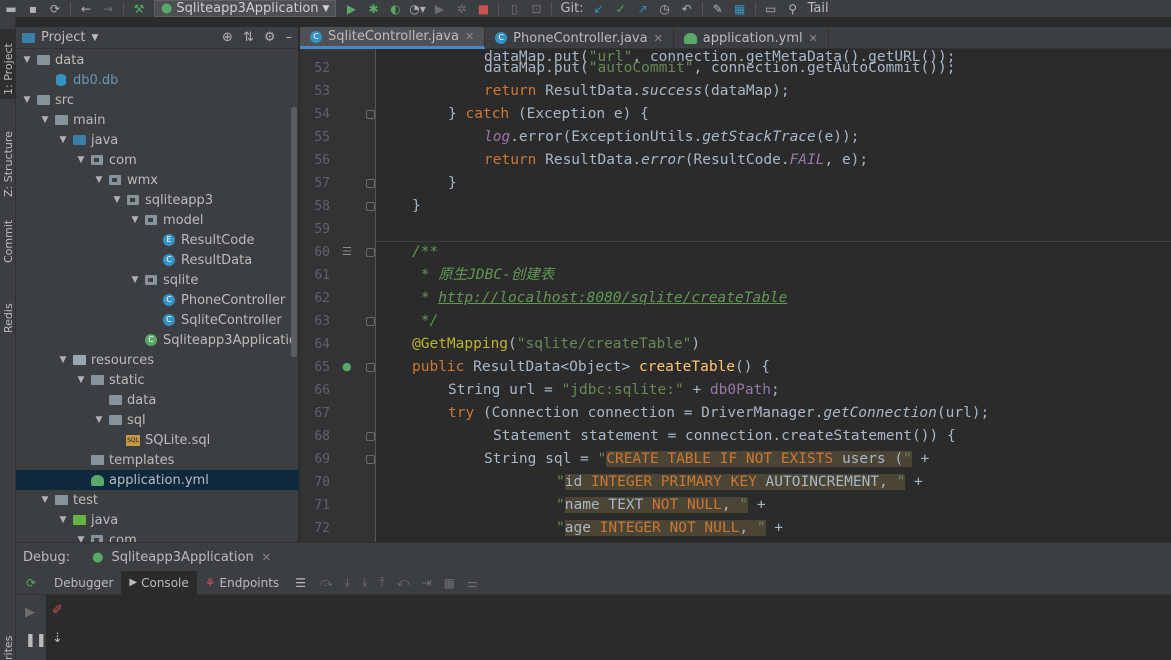 The height and width of the screenshot is (660, 1171). What do you see at coordinates (157, 440) in the screenshot?
I see `tree-item: SQL SQLite.sql` at bounding box center [157, 440].